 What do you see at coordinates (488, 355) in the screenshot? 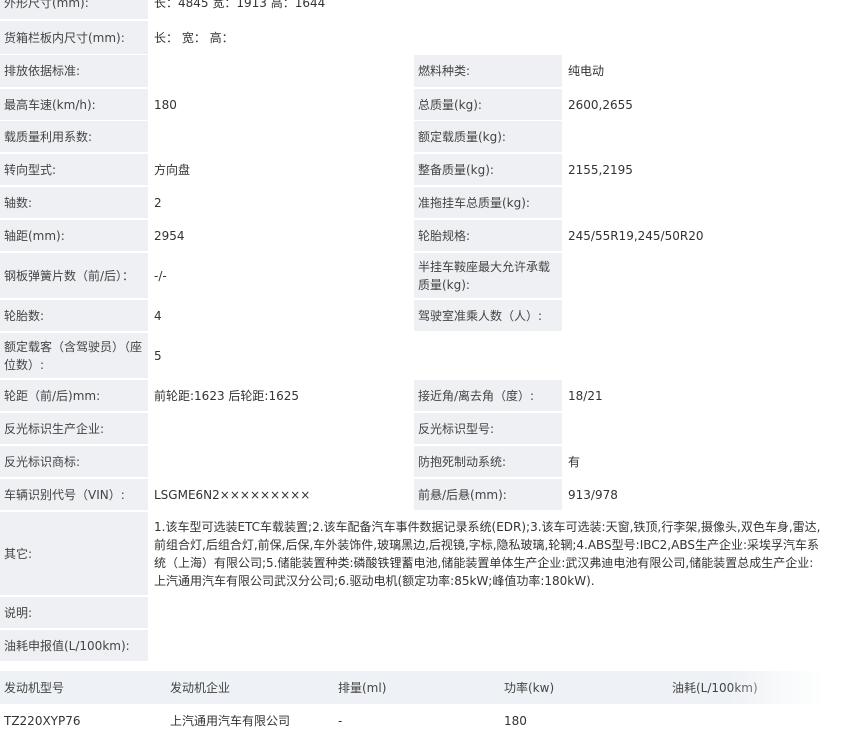
I see `spec-value: 5` at bounding box center [488, 355].